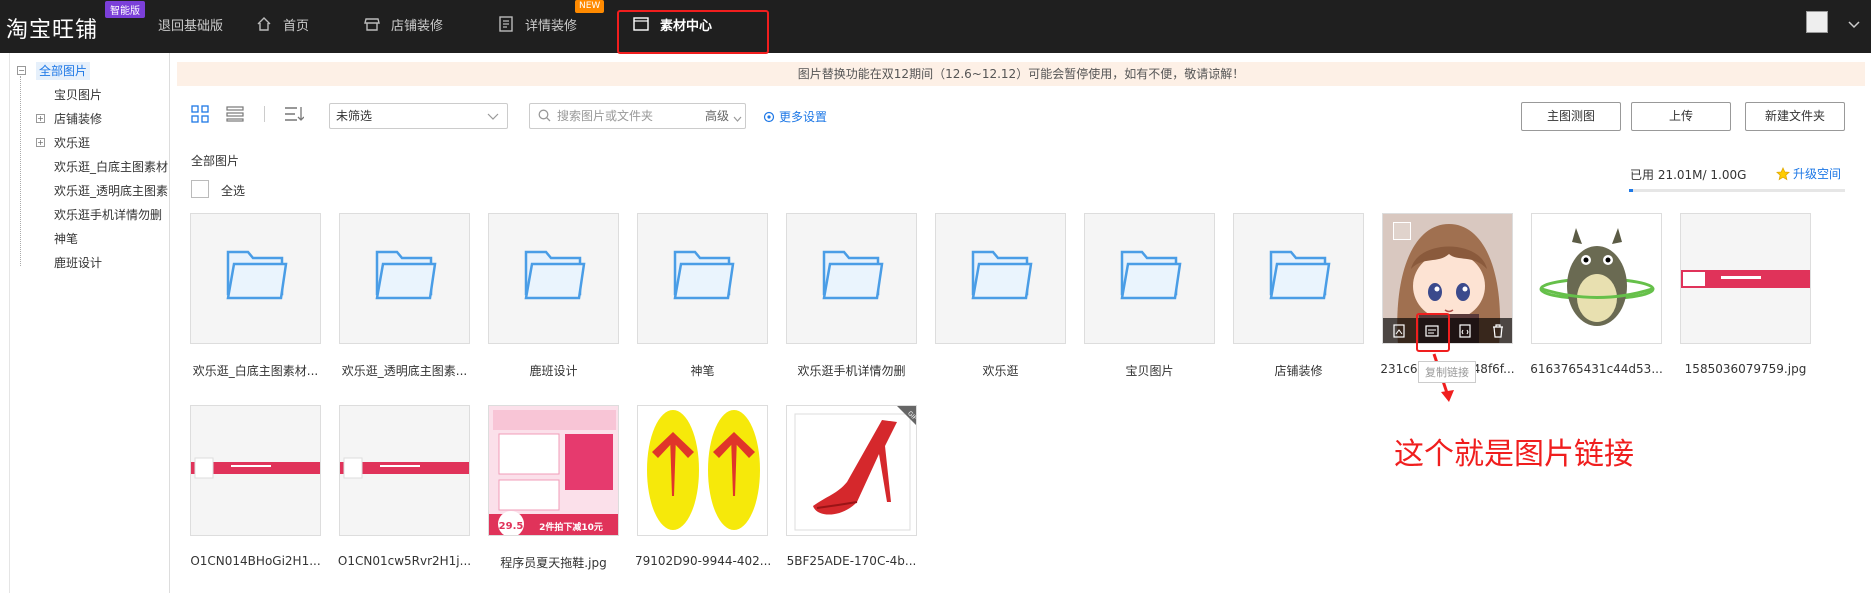 This screenshot has height=593, width=1871. I want to click on tree-connector, so click(20, 171).